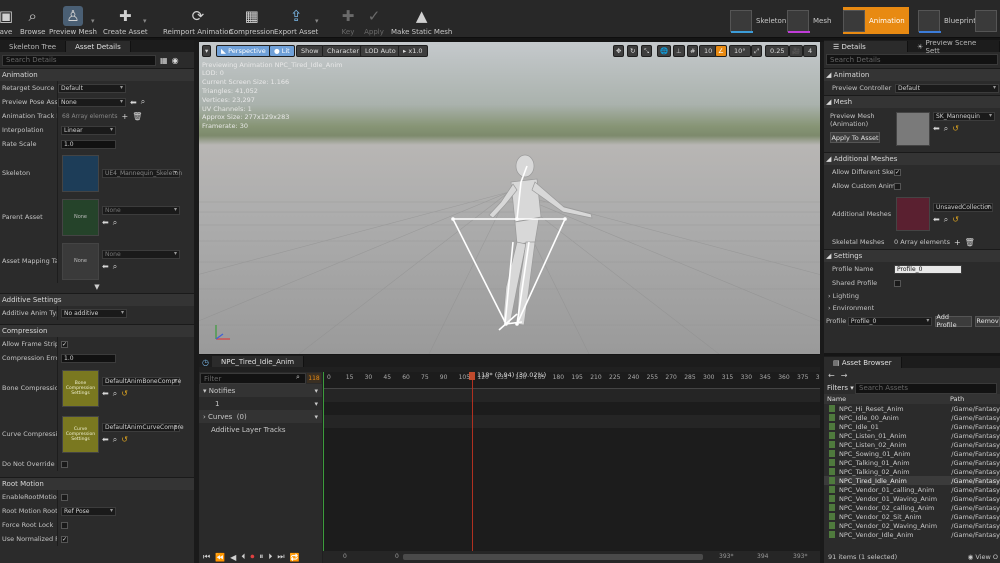 This screenshot has height=563, width=1000. I want to click on eye-icon: ◉, so click(175, 60).